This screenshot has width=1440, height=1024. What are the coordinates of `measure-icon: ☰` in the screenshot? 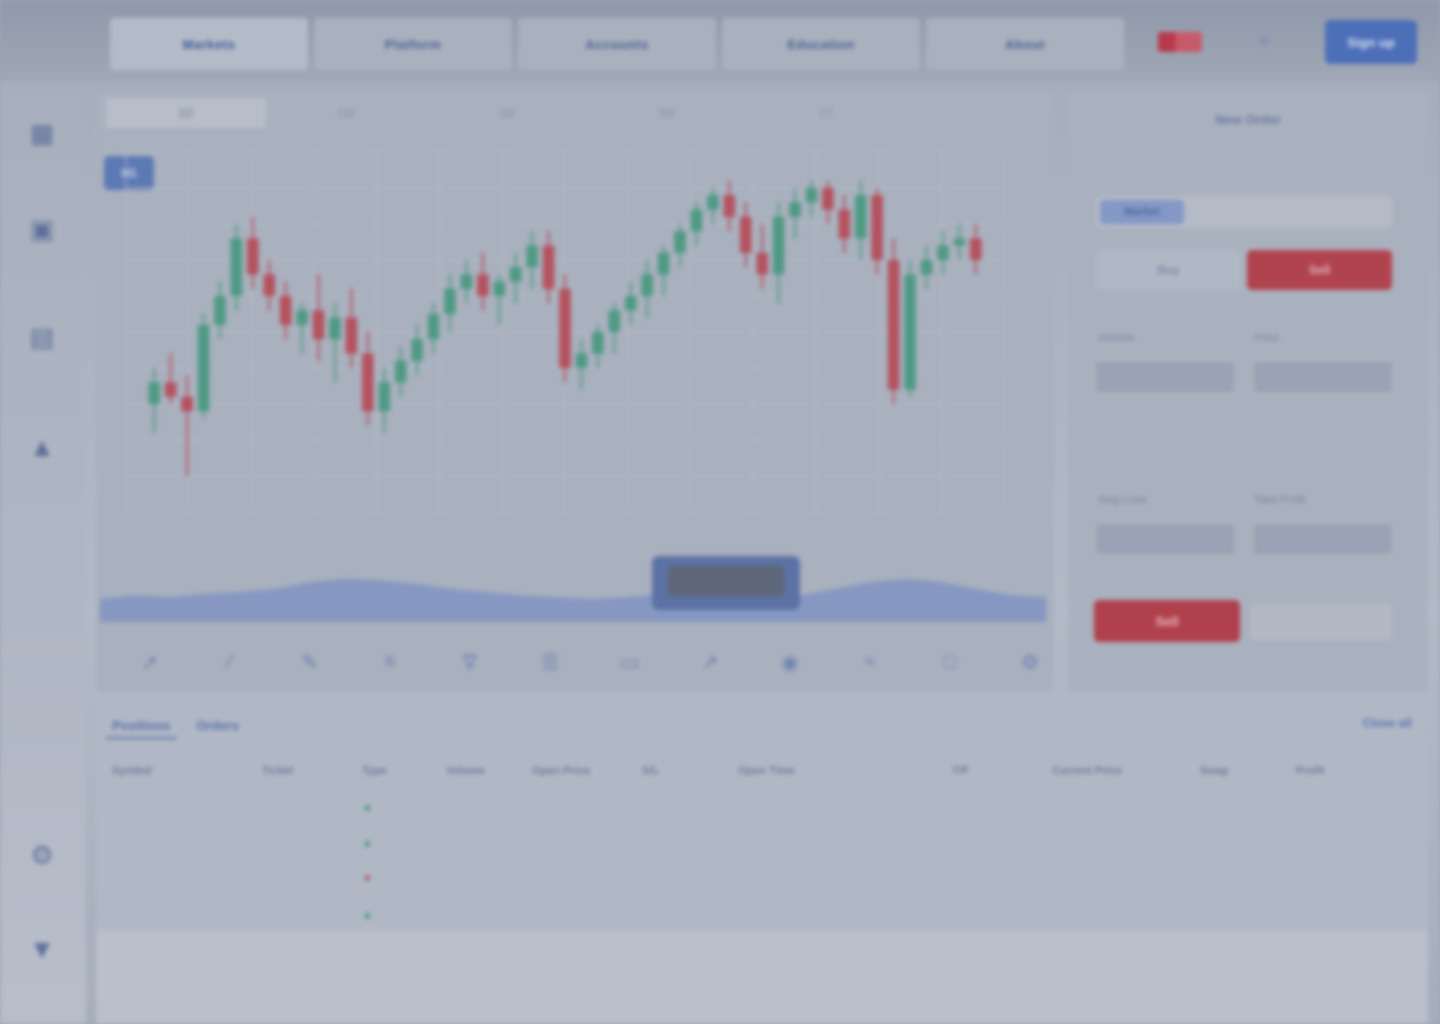 It's located at (550, 662).